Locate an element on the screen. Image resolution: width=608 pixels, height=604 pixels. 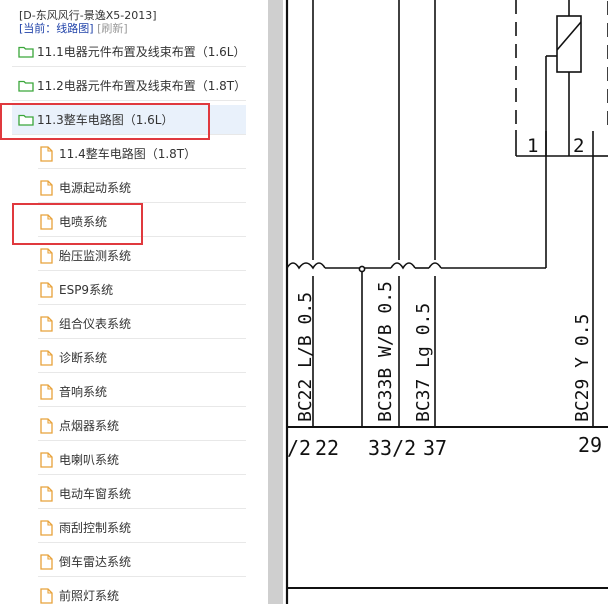
tree-item-label: 电动车窗系统 is located at coordinates (95, 494).